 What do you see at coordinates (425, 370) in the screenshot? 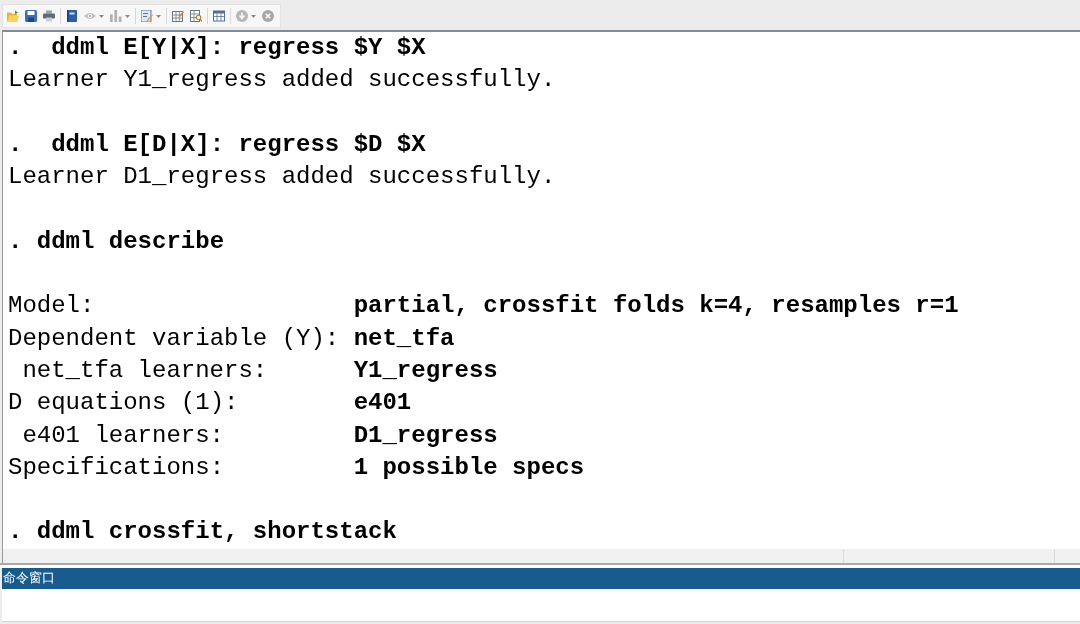
I see `field-value: Y1_regress` at bounding box center [425, 370].